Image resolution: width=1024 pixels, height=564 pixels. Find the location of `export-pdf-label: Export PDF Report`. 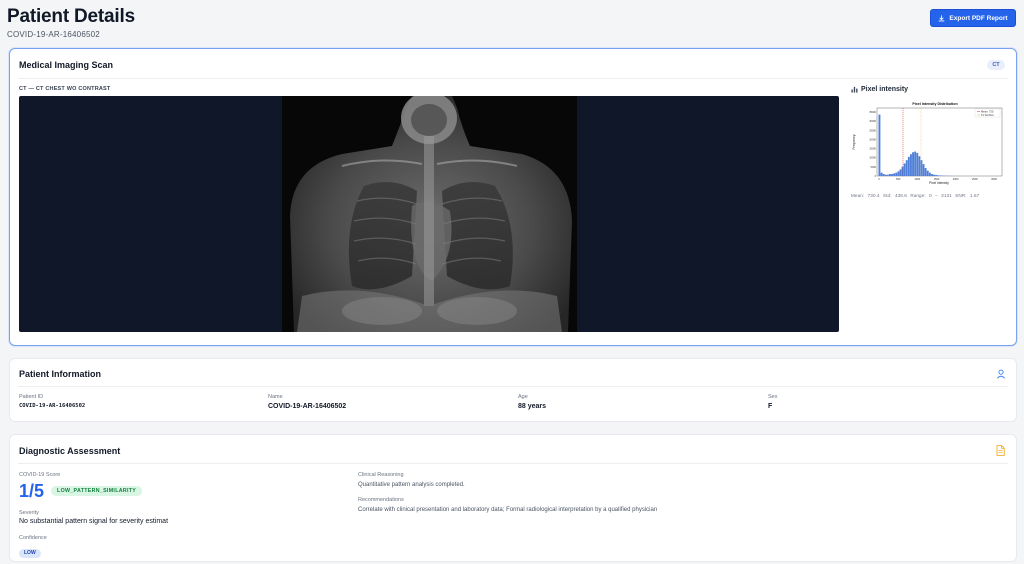

export-pdf-label: Export PDF Report is located at coordinates (978, 18).